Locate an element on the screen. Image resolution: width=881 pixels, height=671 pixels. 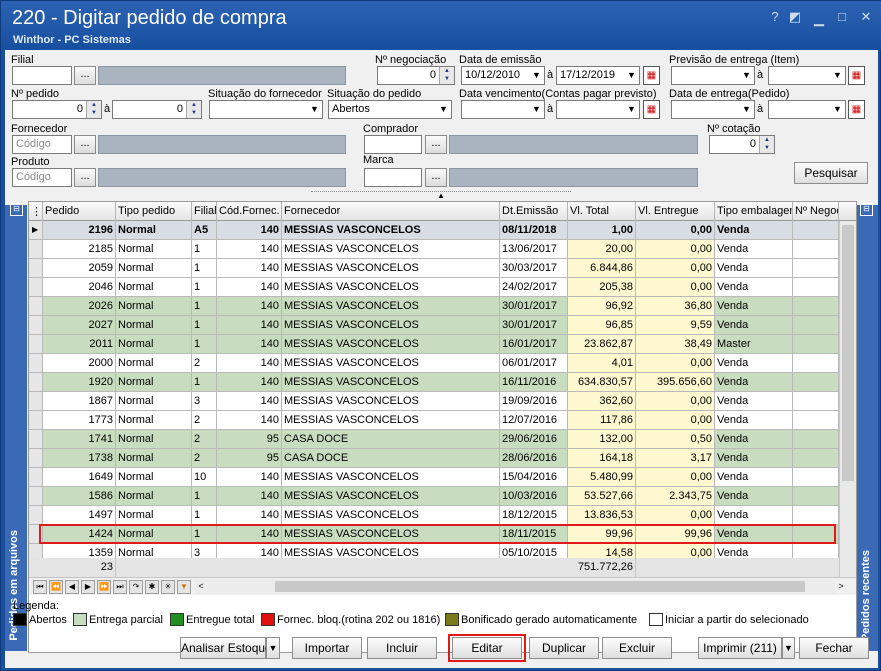
fechar-button: Fechar is located at coordinates (834, 648).